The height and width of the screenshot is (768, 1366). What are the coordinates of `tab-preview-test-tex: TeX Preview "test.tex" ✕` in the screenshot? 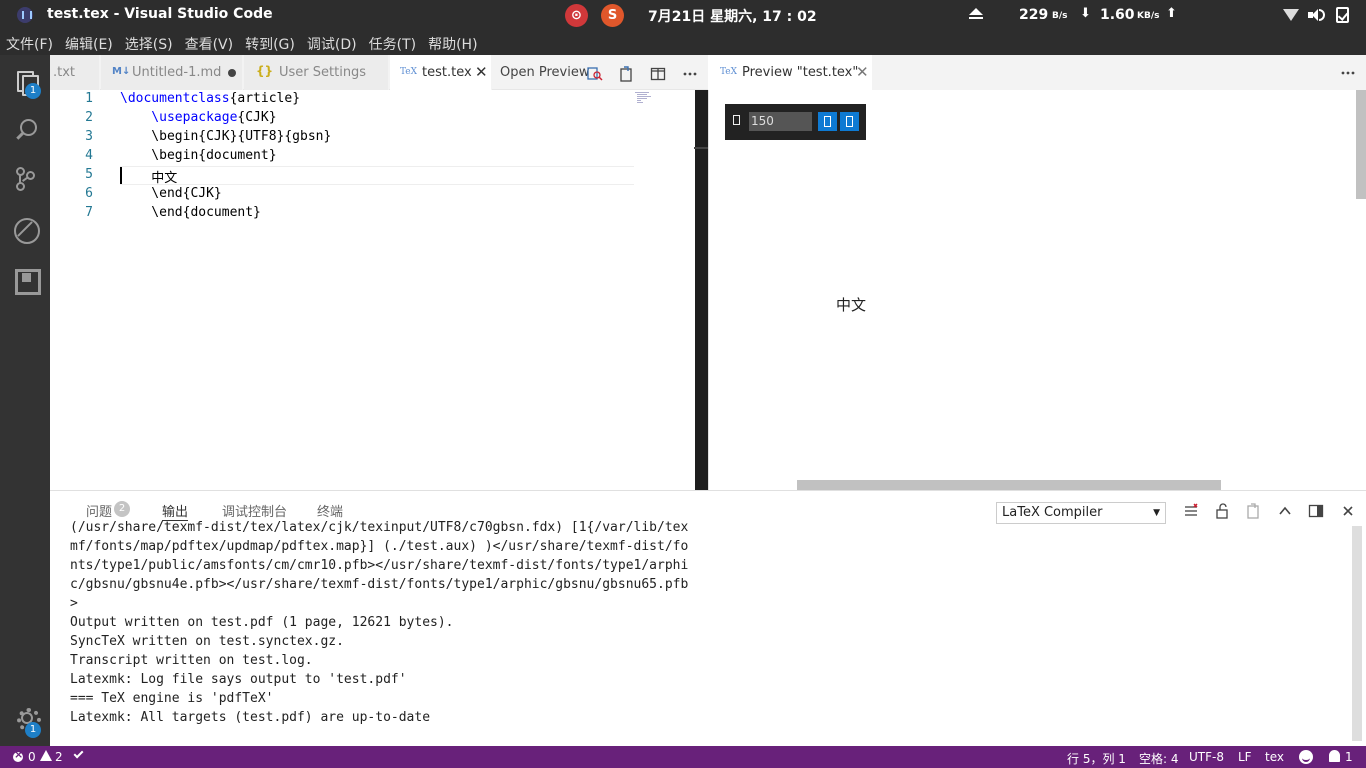 It's located at (790, 72).